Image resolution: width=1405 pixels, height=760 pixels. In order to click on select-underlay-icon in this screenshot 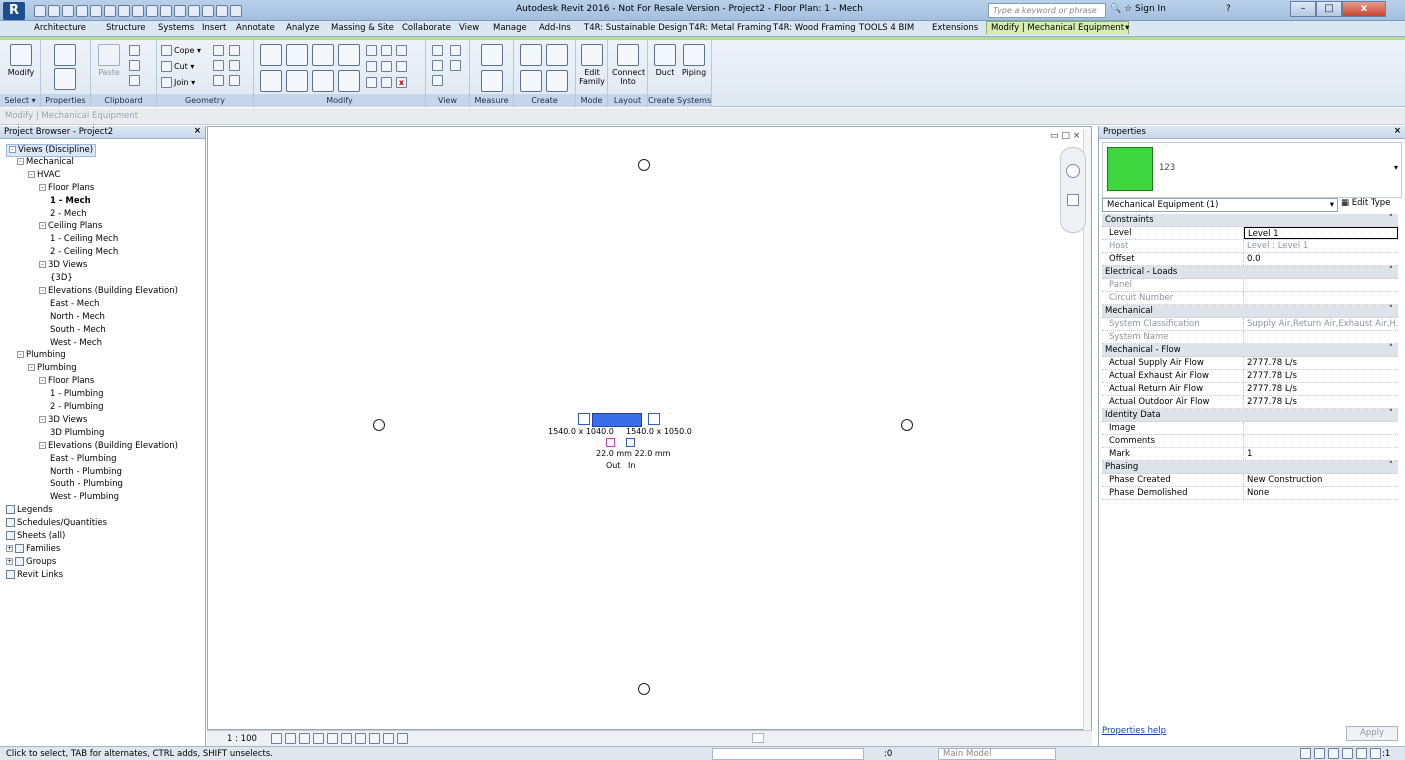, I will do `click(1319, 753)`.